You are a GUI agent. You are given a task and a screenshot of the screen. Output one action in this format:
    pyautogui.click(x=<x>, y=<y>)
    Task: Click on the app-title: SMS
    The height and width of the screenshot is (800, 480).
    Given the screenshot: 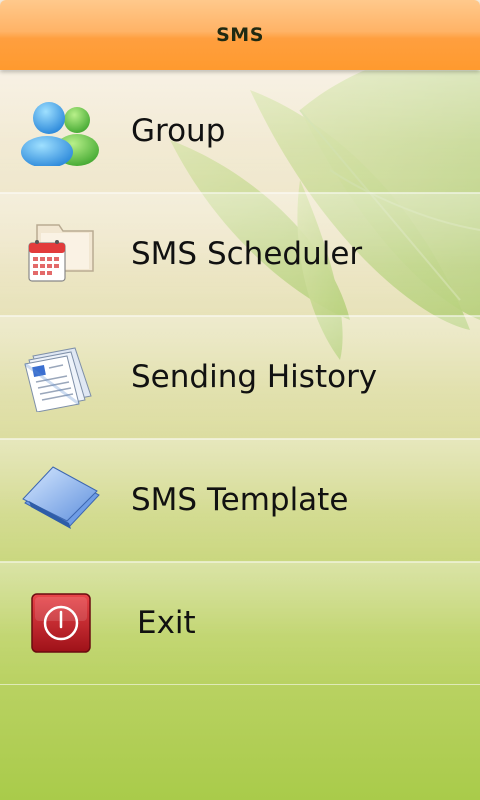 What is the action you would take?
    pyautogui.click(x=240, y=35)
    